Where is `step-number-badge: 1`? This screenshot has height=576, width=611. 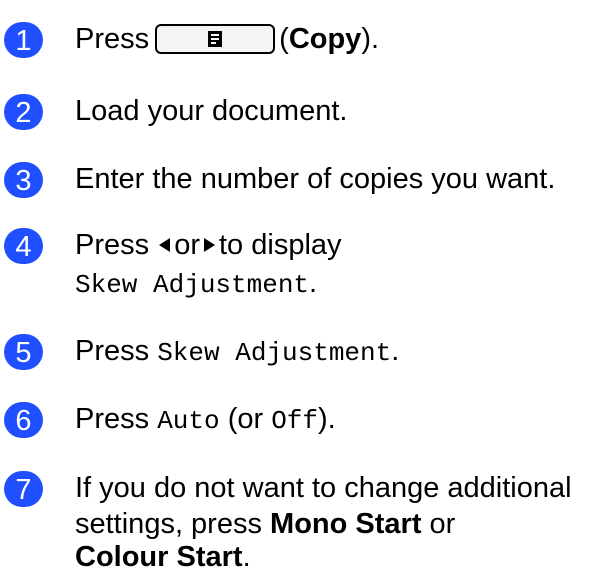 step-number-badge: 1 is located at coordinates (23, 40).